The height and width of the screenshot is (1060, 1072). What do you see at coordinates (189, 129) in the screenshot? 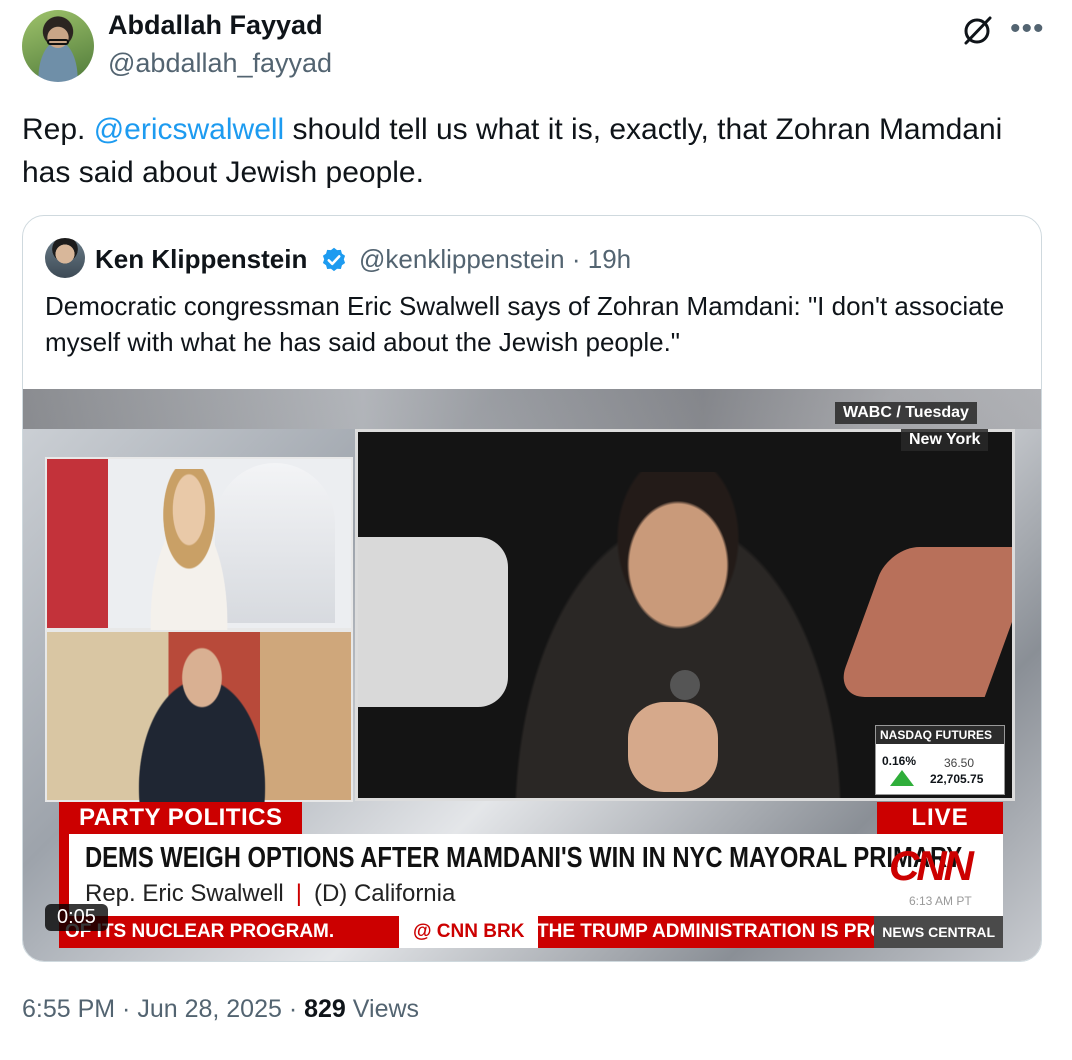
I see `mention-link: @ericswalwell` at bounding box center [189, 129].